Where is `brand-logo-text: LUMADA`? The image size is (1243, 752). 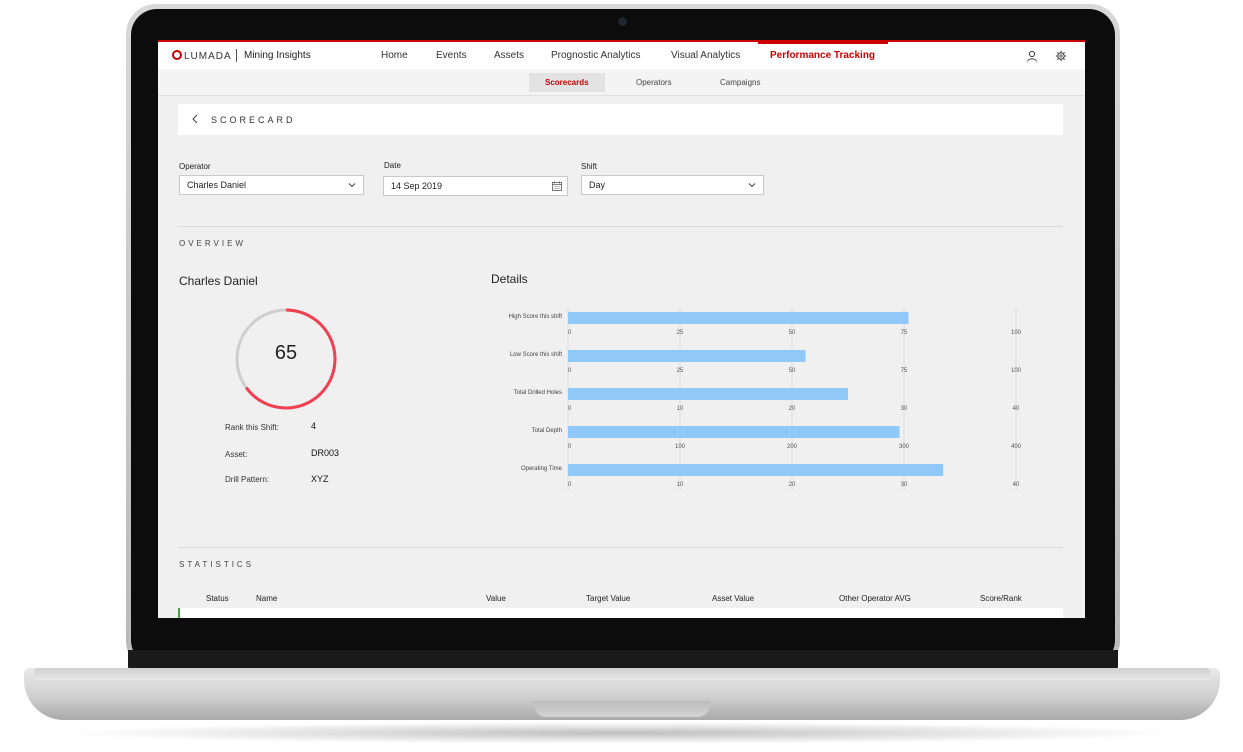 brand-logo-text: LUMADA is located at coordinates (208, 56).